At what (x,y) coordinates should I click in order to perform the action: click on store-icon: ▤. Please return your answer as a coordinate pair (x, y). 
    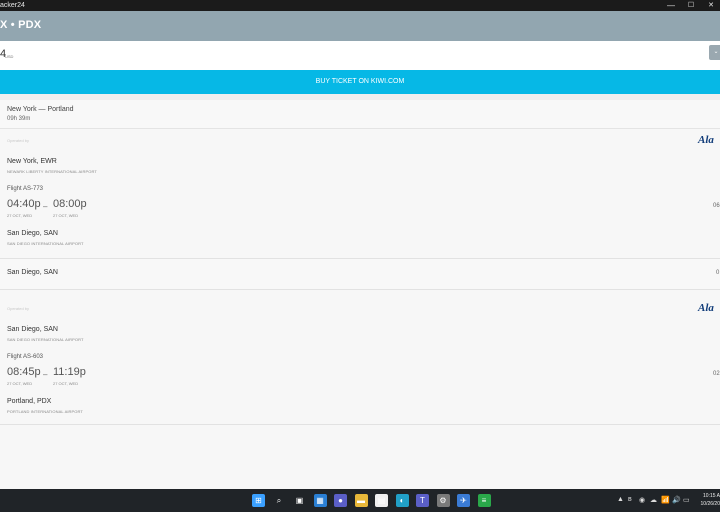
    Looking at the image, I should click on (381, 500).